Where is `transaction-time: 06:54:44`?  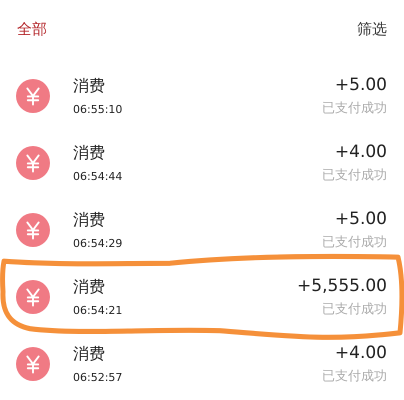
transaction-time: 06:54:44 is located at coordinates (98, 176).